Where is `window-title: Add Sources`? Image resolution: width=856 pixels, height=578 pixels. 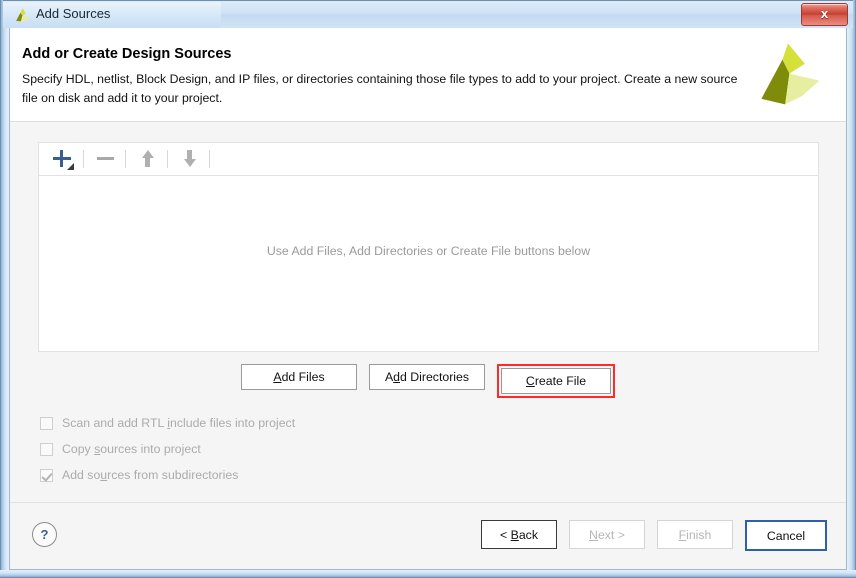 window-title: Add Sources is located at coordinates (73, 13).